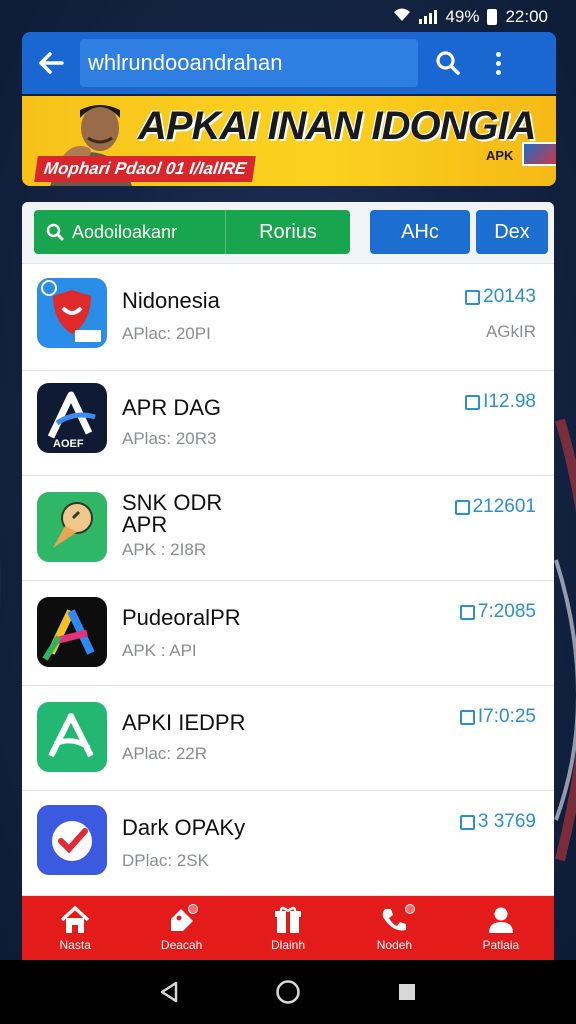  What do you see at coordinates (407, 992) in the screenshot?
I see `recents-square-icon` at bounding box center [407, 992].